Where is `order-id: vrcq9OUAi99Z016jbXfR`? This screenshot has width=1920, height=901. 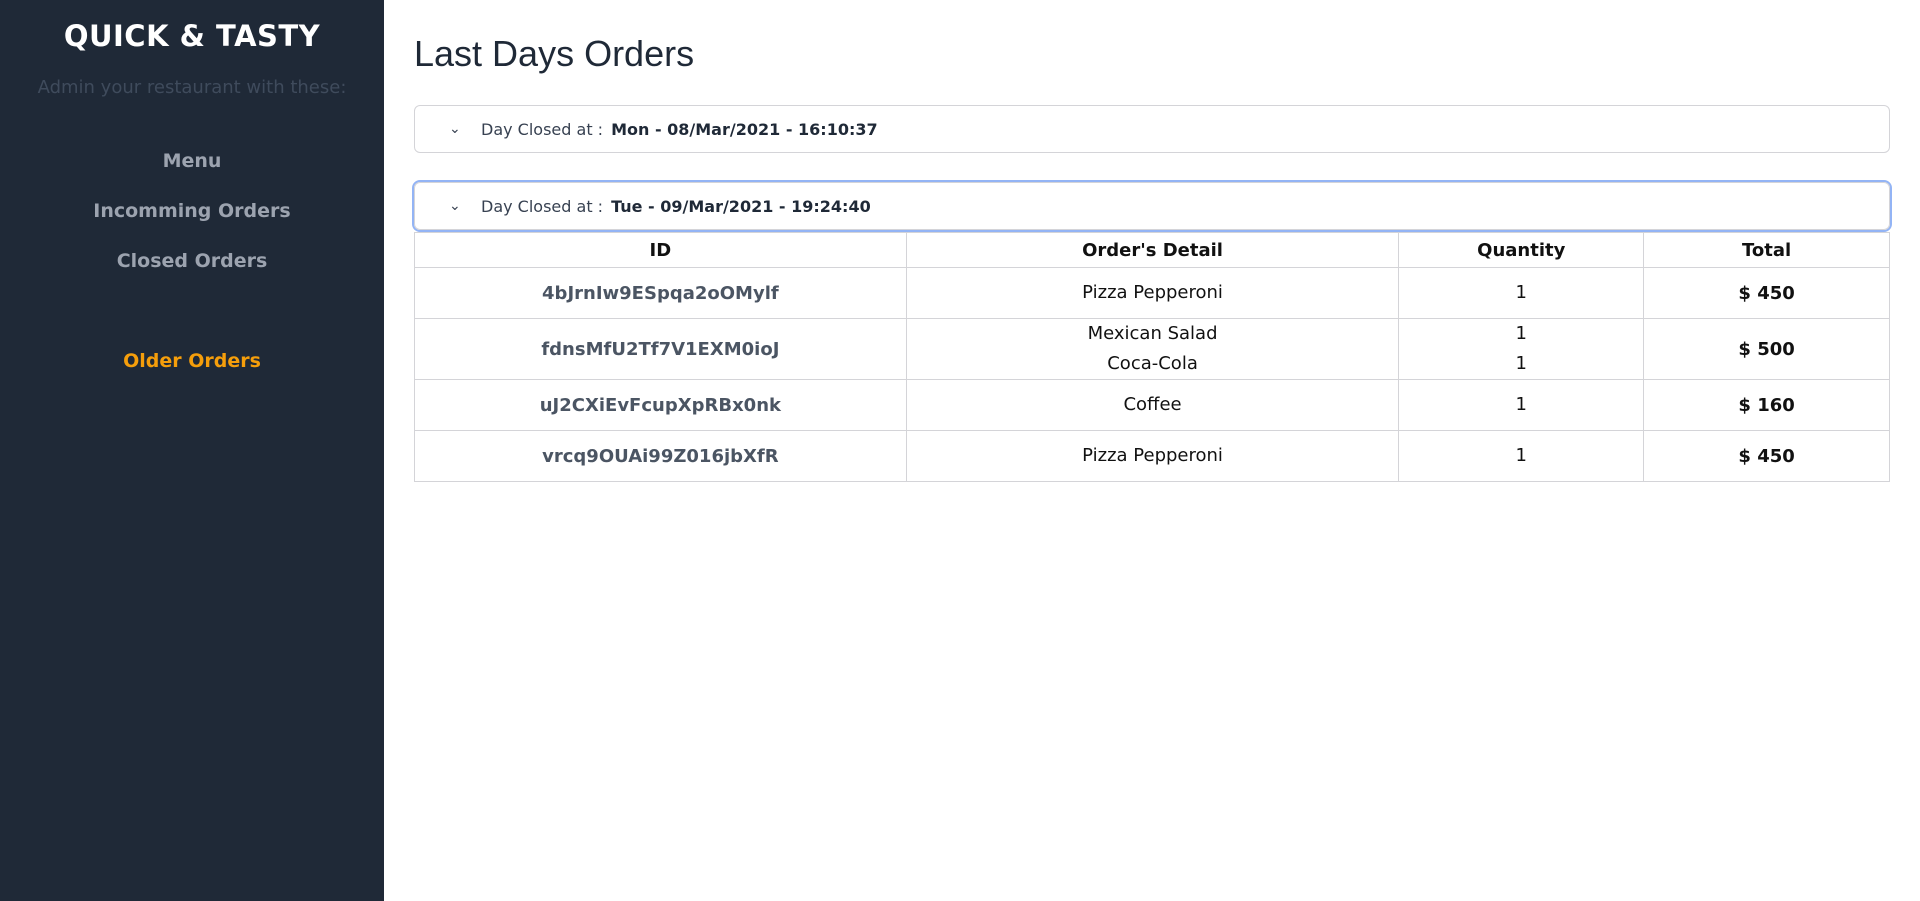 order-id: vrcq9OUAi99Z016jbXfR is located at coordinates (660, 456).